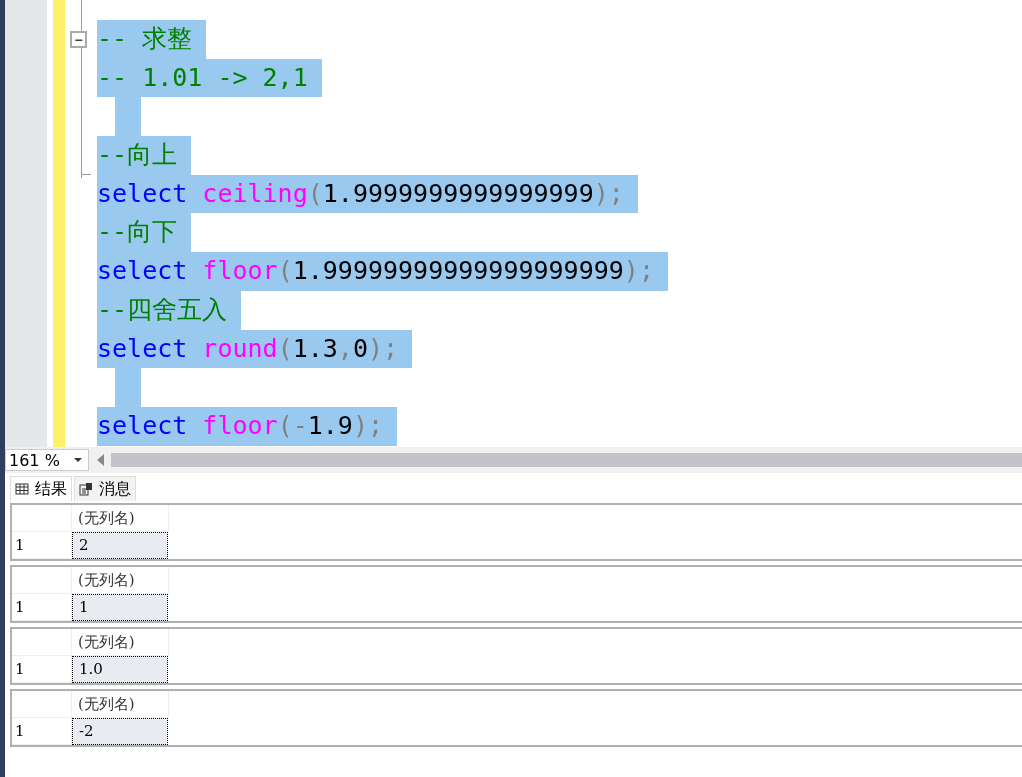 Image resolution: width=1022 pixels, height=777 pixels. Describe the element at coordinates (105, 488) in the screenshot. I see `results-tab: 消息` at that location.